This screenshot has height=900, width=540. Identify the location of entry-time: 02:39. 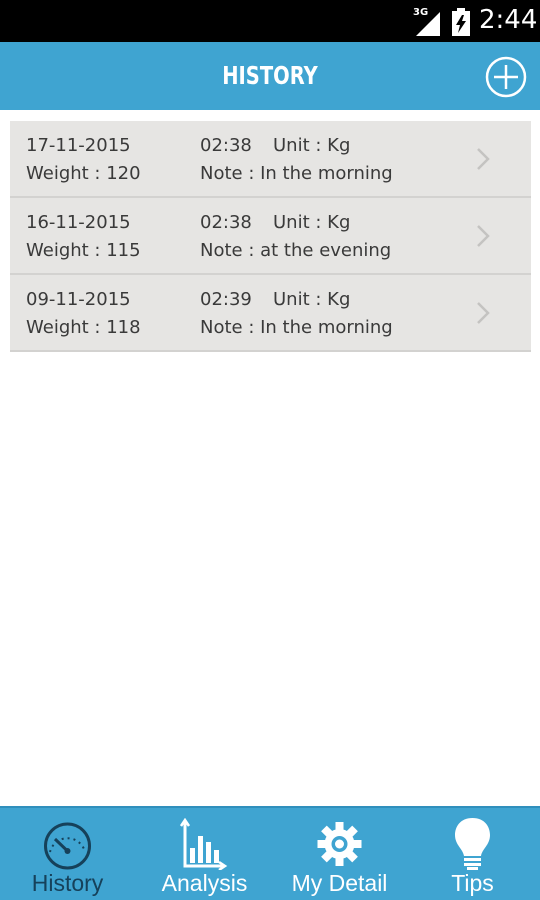
(226, 299).